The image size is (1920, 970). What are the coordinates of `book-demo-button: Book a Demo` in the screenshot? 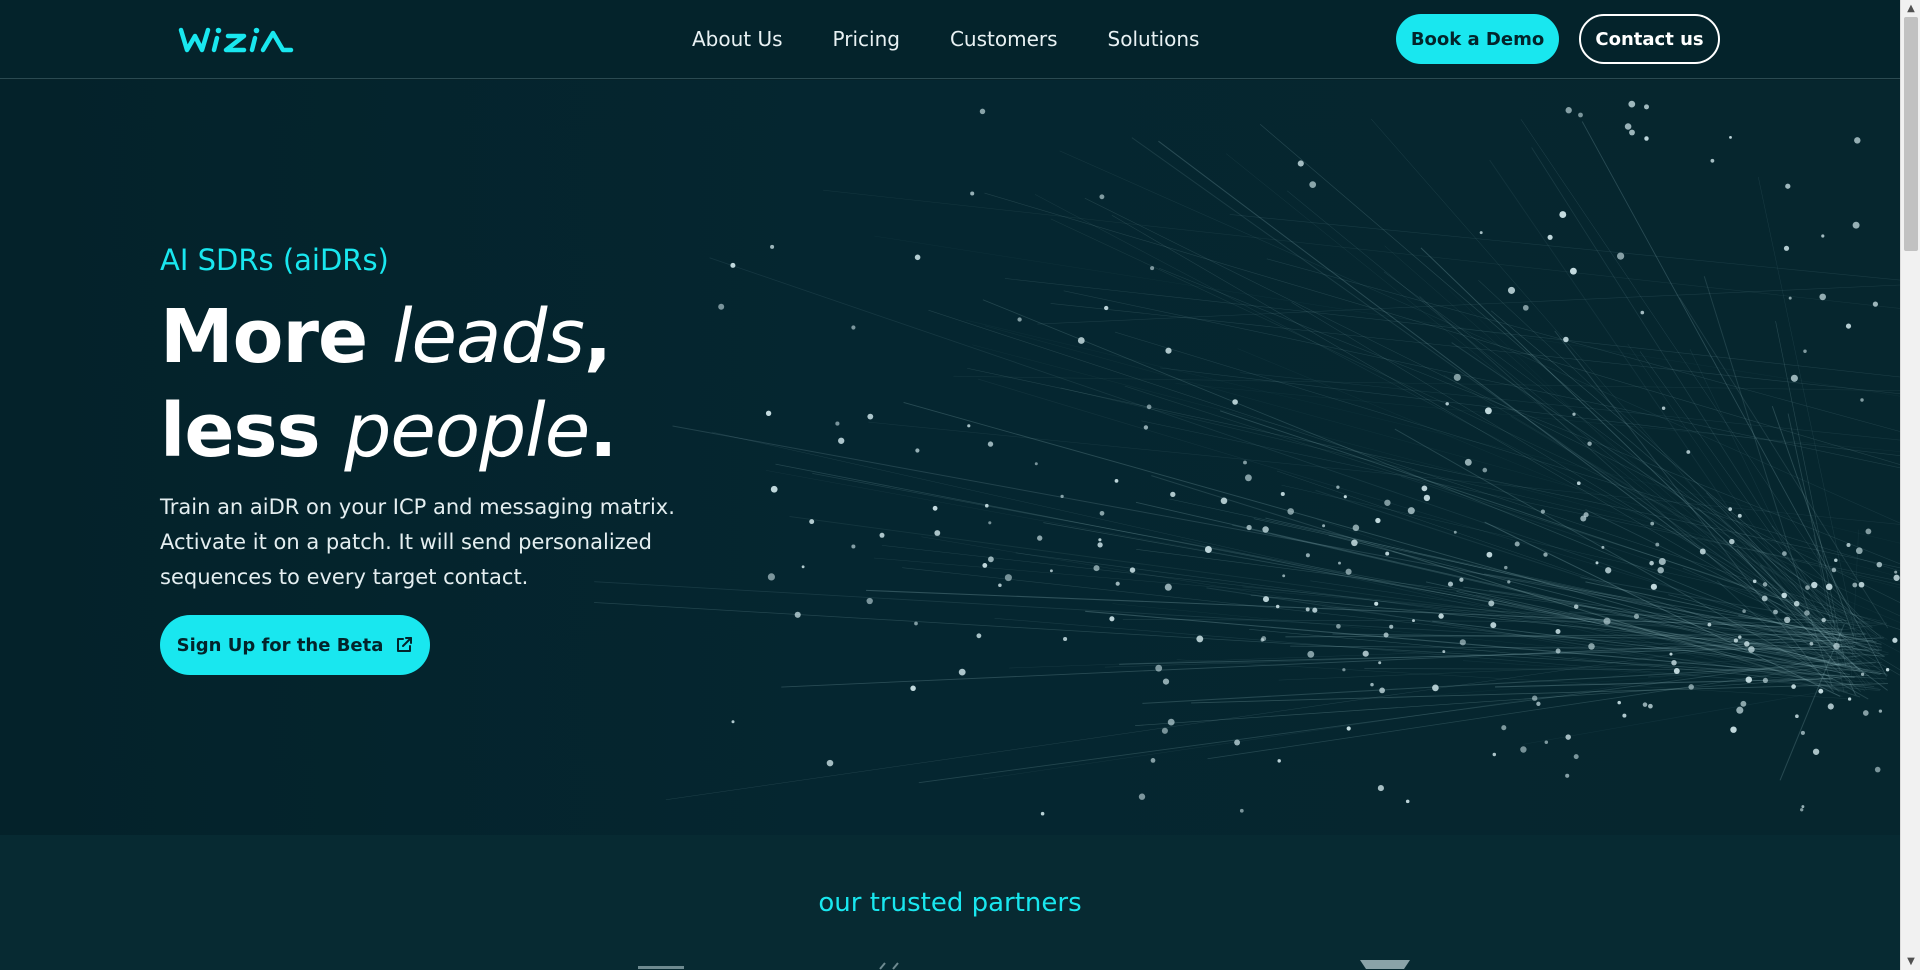 It's located at (1477, 39).